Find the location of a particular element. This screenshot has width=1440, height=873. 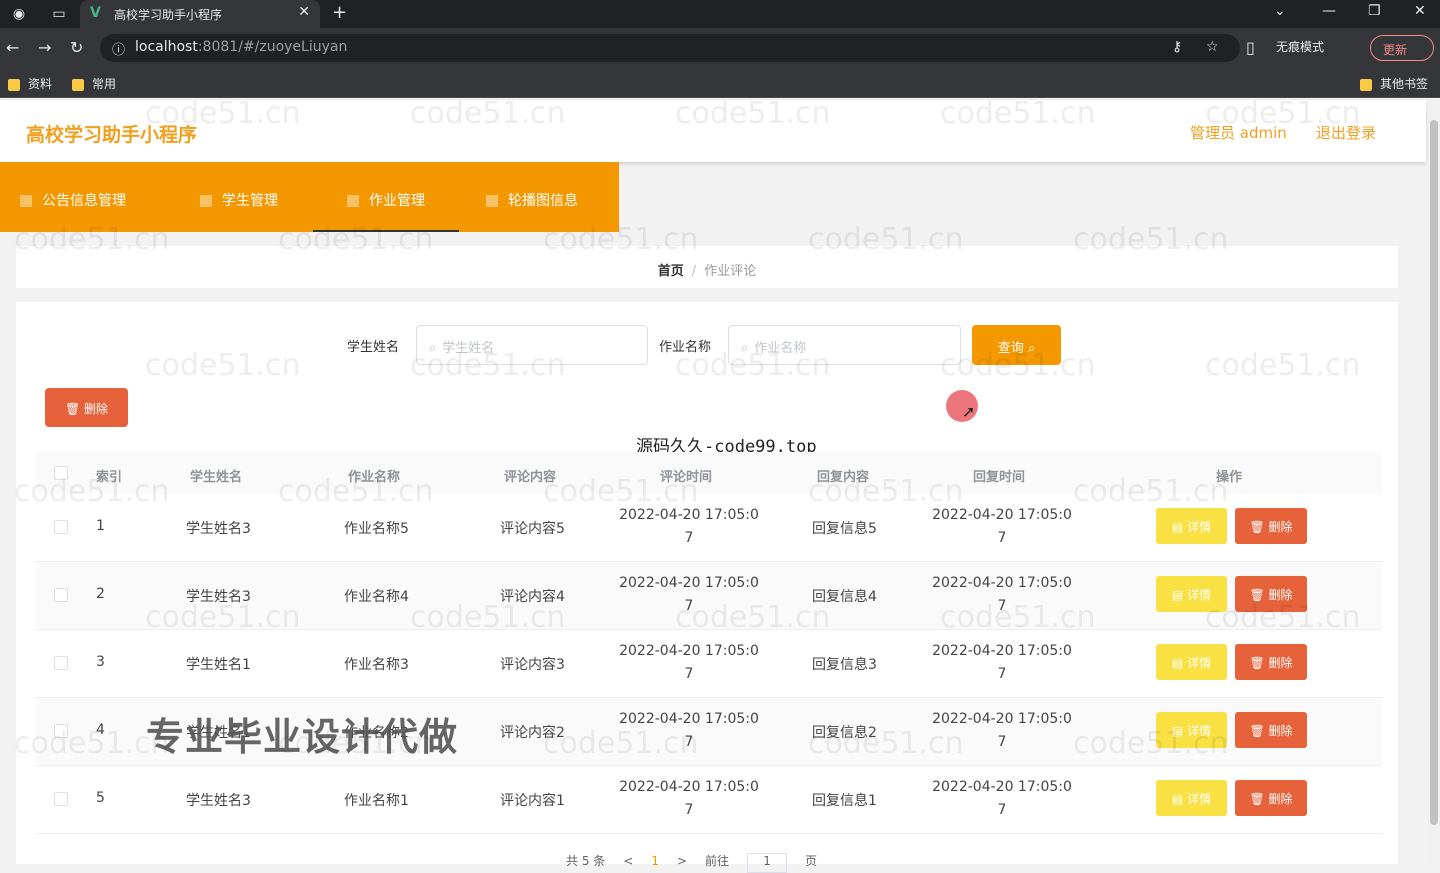

book-icon is located at coordinates (353, 201).